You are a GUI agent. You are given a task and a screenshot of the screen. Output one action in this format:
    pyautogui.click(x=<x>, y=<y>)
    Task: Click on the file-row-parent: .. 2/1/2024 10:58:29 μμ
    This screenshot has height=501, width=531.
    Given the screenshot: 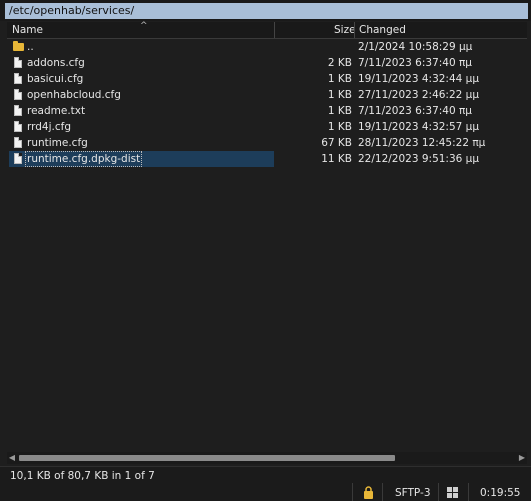 What is the action you would take?
    pyautogui.click(x=267, y=47)
    